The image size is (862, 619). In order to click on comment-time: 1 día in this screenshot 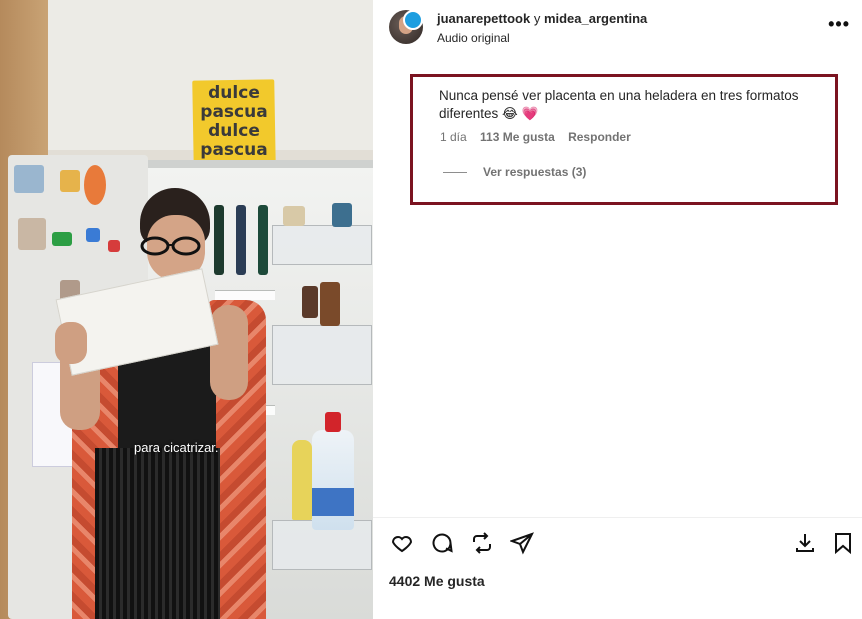, I will do `click(453, 137)`.